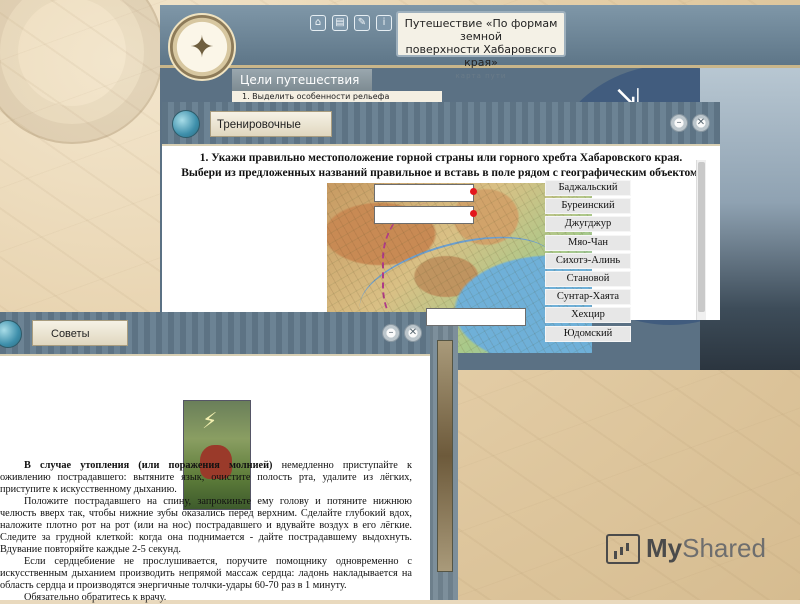 The image size is (800, 604). I want to click on name-option: Буреинский, so click(588, 206).